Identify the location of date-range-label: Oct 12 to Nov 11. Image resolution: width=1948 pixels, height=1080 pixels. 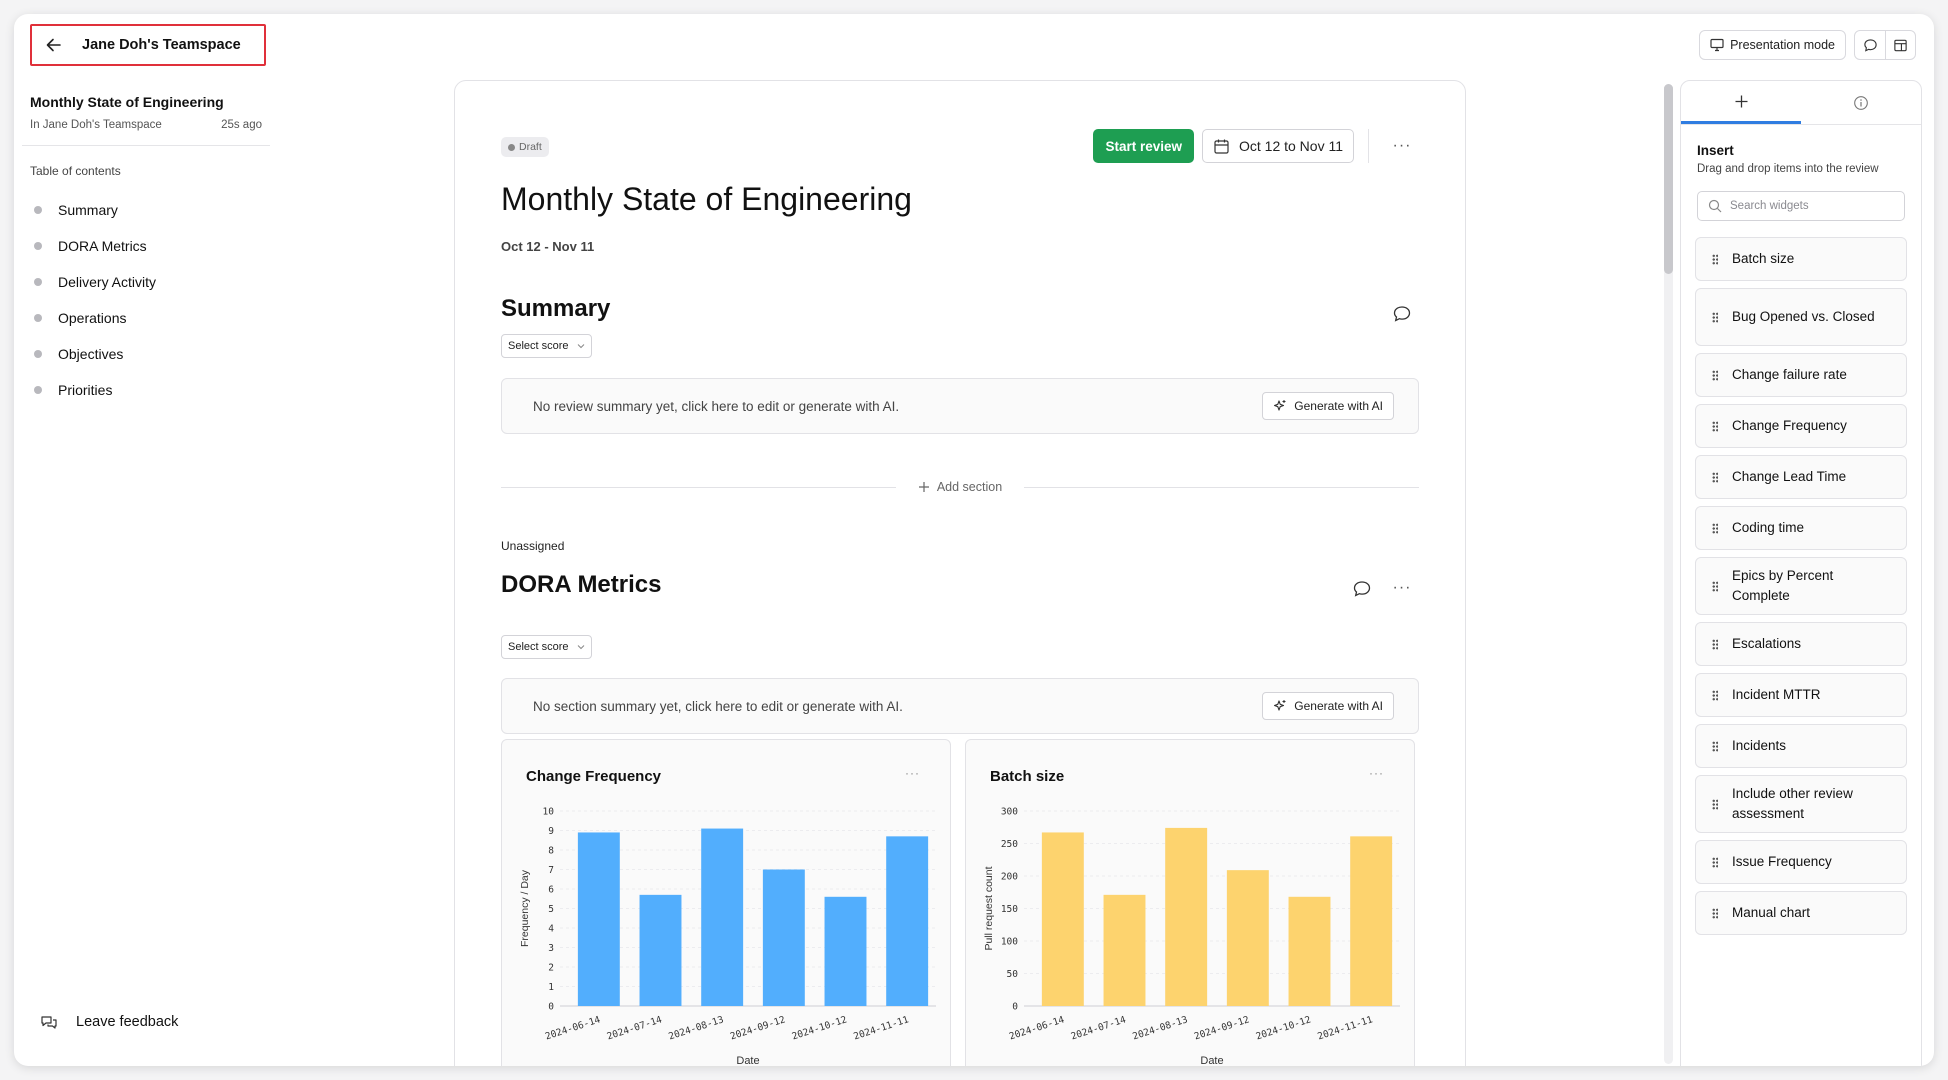
(1290, 146).